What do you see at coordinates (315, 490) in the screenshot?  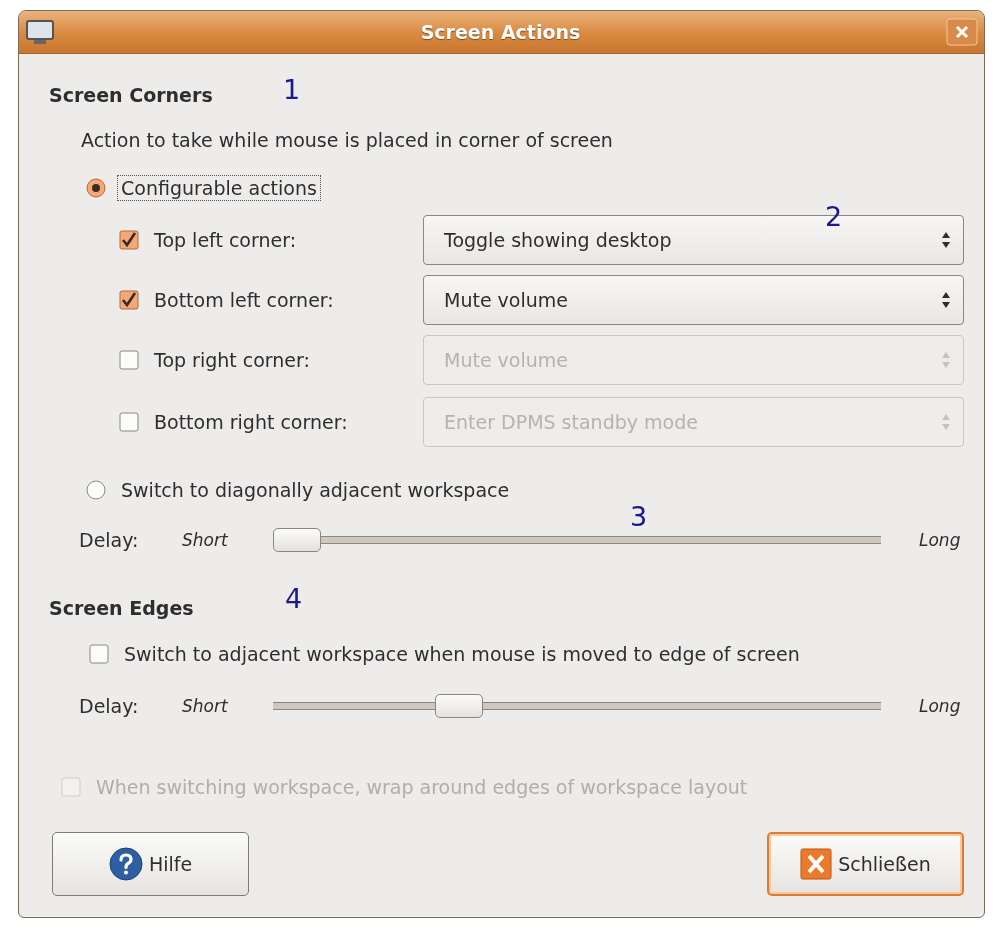 I see `radio-label: Switch to diagonally adjacent workspace` at bounding box center [315, 490].